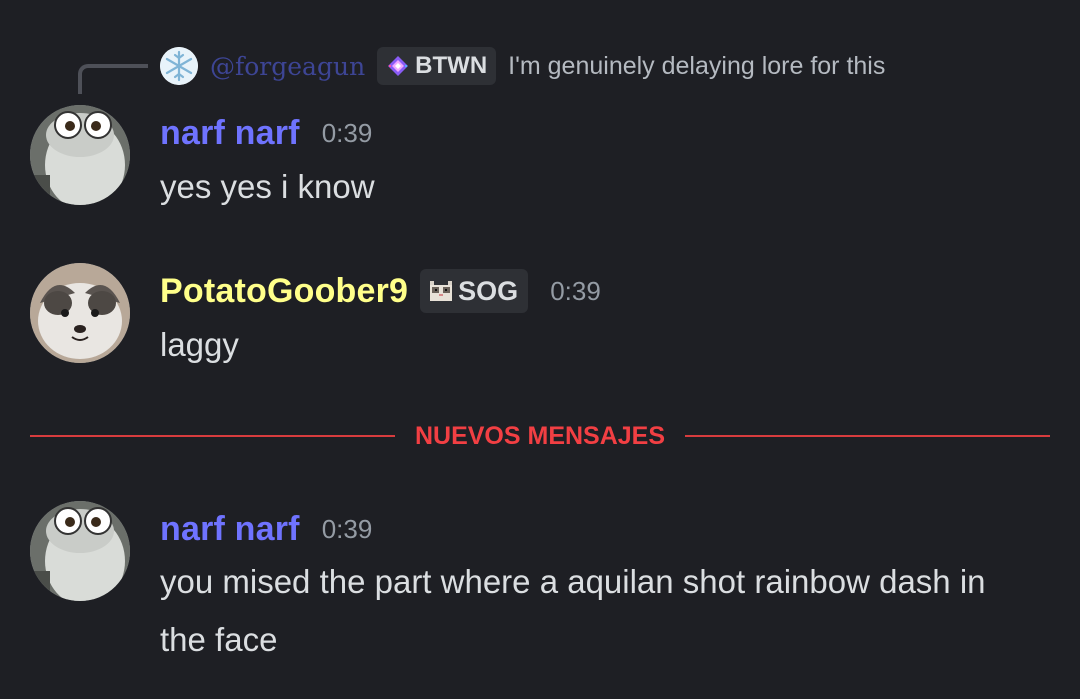 The image size is (1080, 699). Describe the element at coordinates (488, 290) in the screenshot. I see `tag-label: SOG` at that location.